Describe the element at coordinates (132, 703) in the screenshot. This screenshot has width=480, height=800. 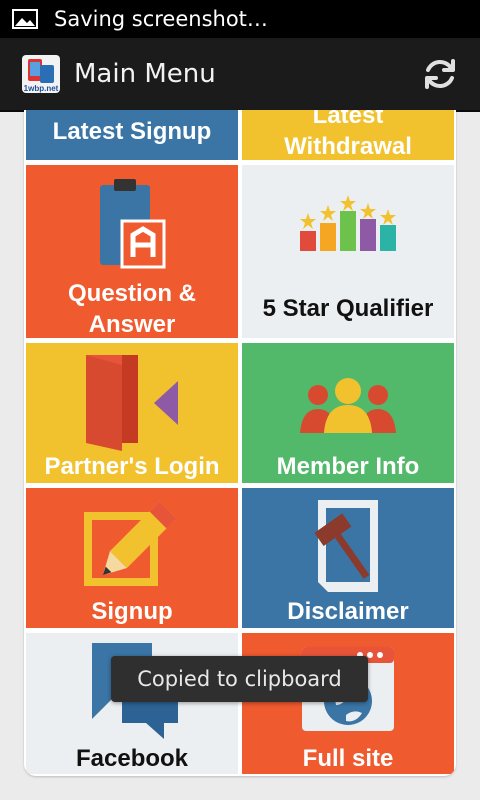
I see `tile-facebook: Facebook` at that location.